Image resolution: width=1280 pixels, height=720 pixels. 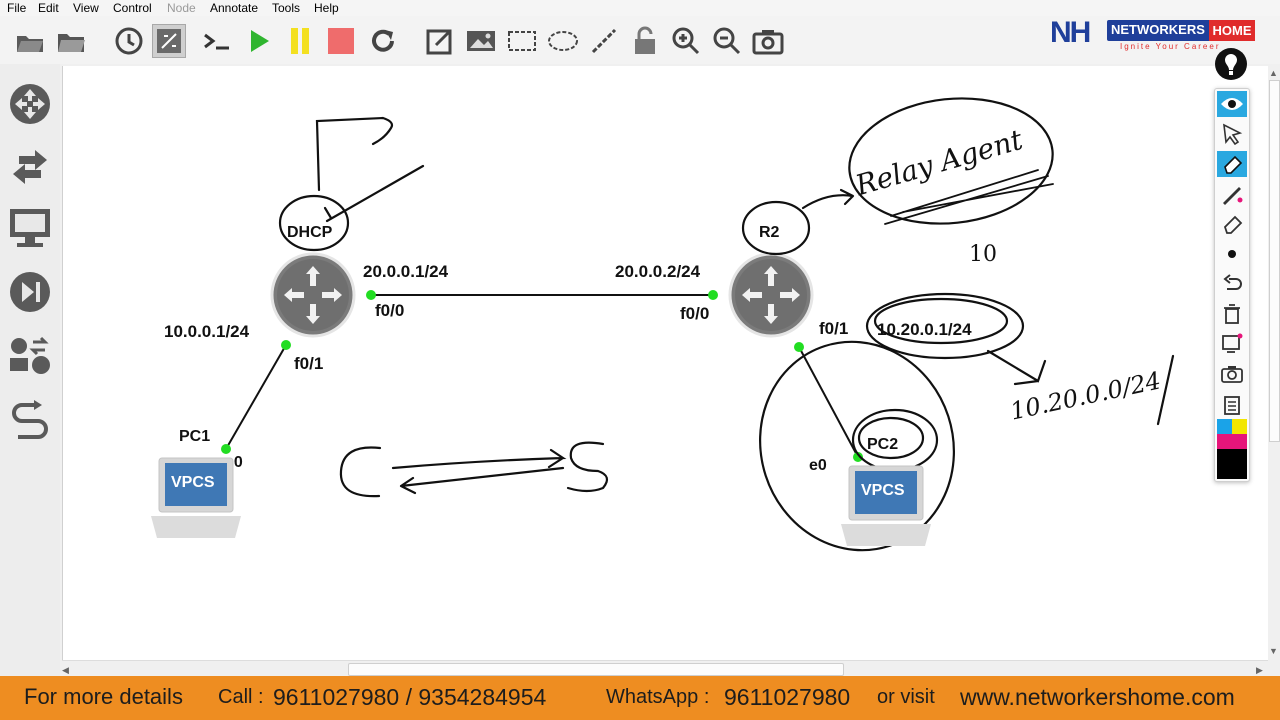 What do you see at coordinates (1232, 104) in the screenshot?
I see `eye-icon` at bounding box center [1232, 104].